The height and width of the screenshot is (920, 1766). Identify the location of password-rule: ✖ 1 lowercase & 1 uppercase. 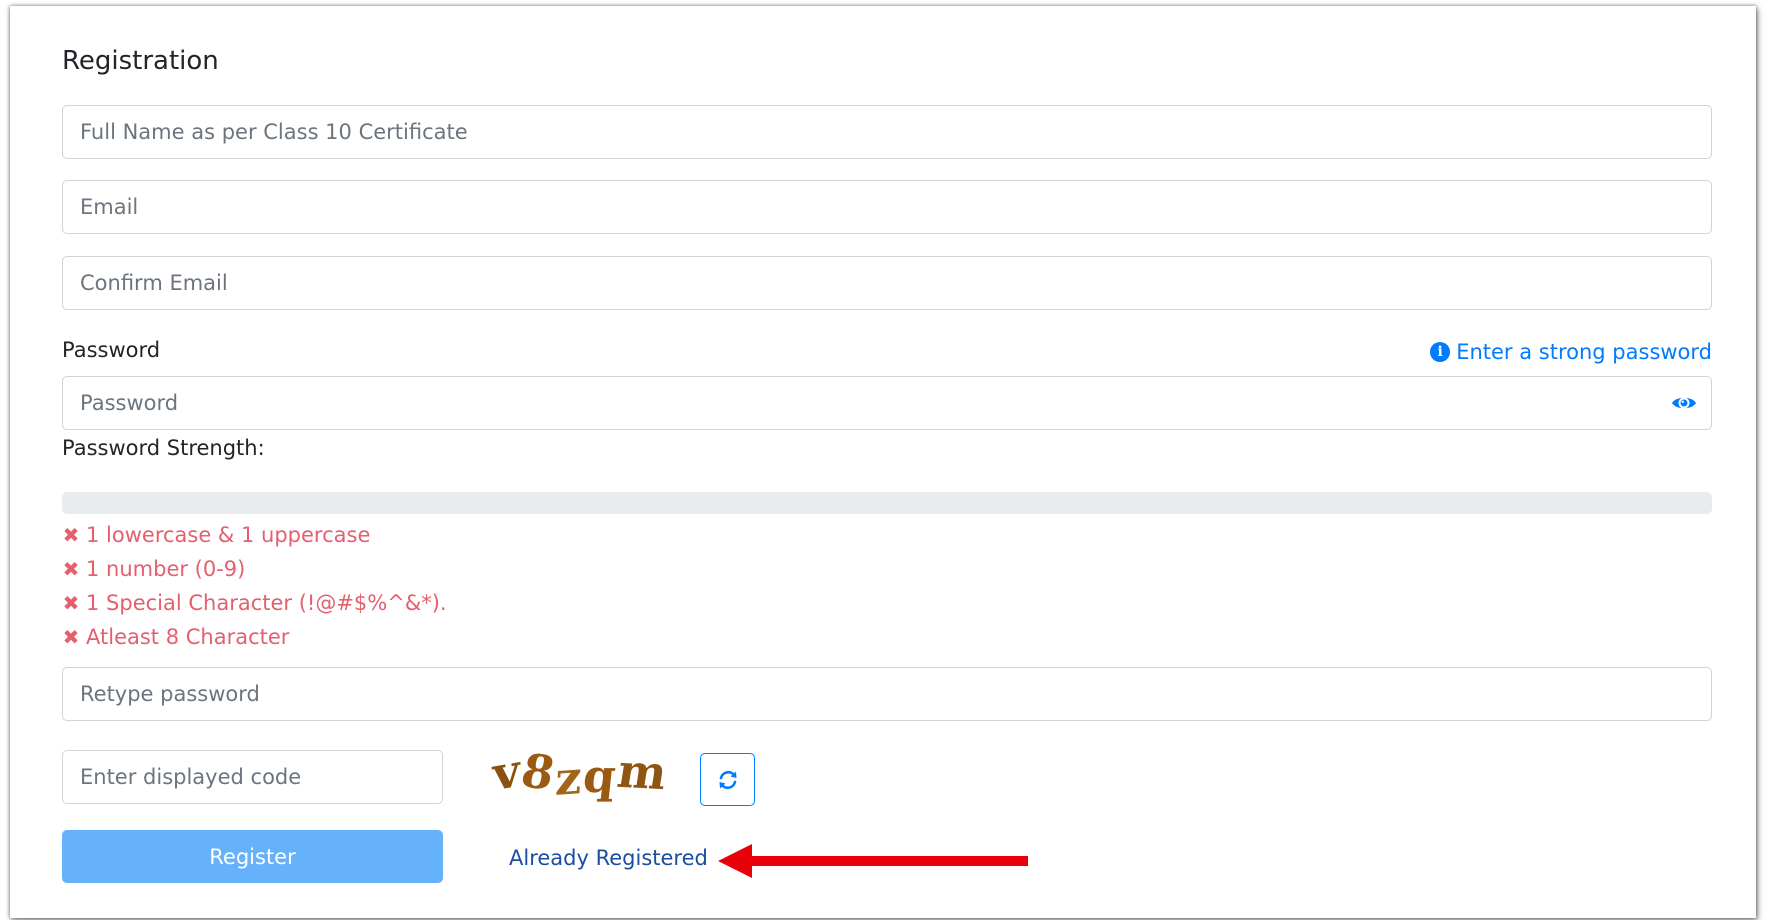
(254, 535).